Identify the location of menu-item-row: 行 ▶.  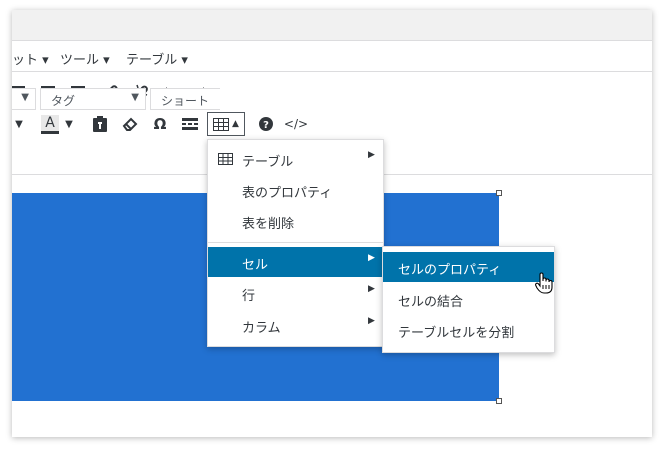
(295, 293).